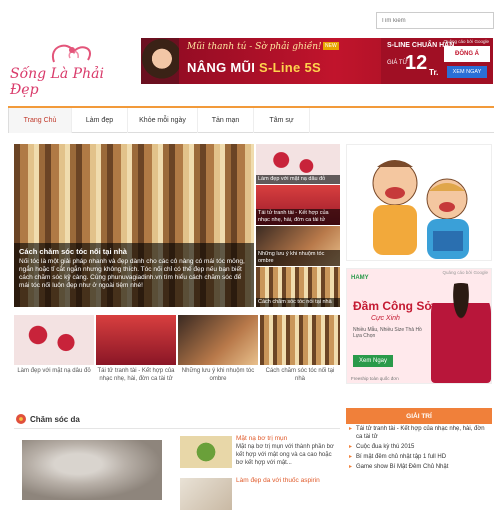 The height and width of the screenshot is (517, 500). I want to click on ad-brand-logo: ĐÔNG Á, so click(467, 54).